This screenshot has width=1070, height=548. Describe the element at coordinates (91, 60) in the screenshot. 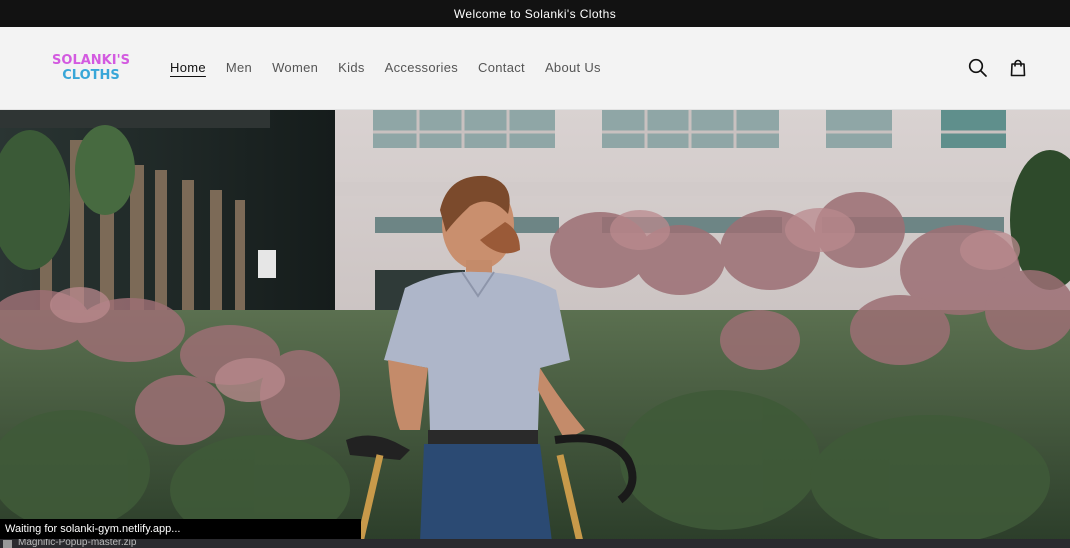

I see `logo-line-1: SOLANKI'S` at that location.